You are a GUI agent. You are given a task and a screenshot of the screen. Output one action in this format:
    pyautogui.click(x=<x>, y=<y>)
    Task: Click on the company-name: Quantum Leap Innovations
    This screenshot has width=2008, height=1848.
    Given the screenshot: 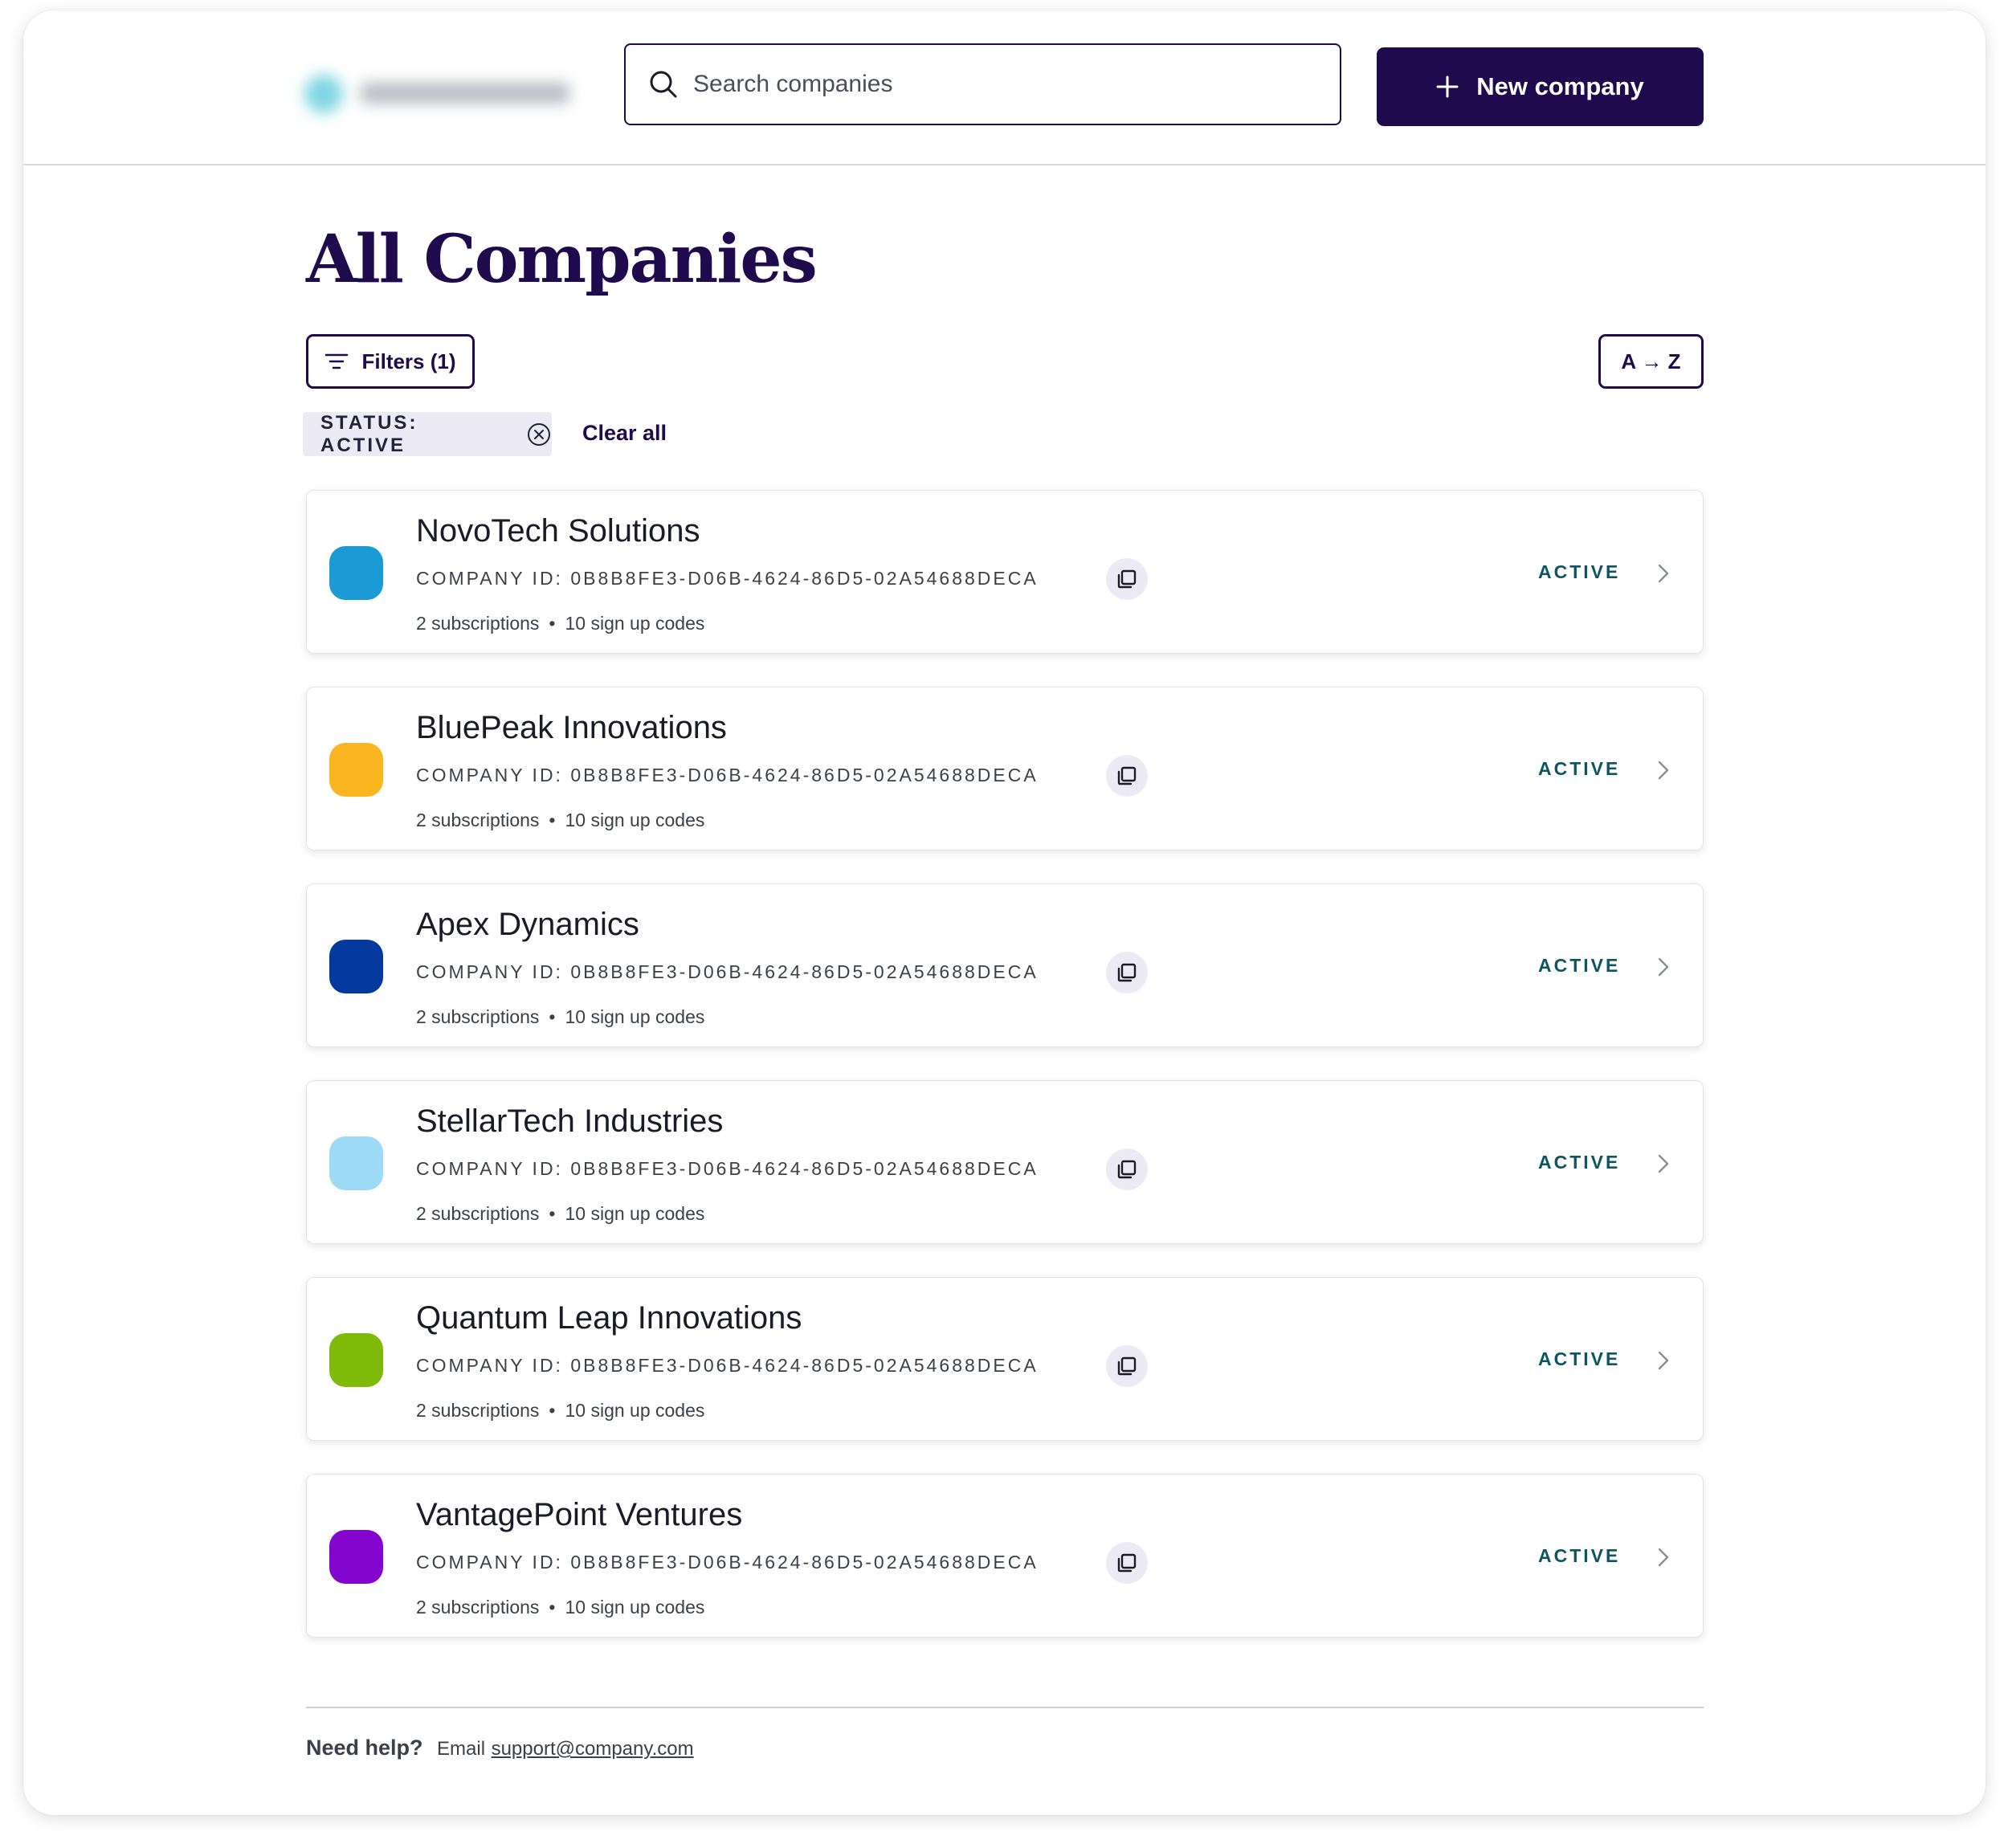 What is the action you would take?
    pyautogui.click(x=609, y=1318)
    